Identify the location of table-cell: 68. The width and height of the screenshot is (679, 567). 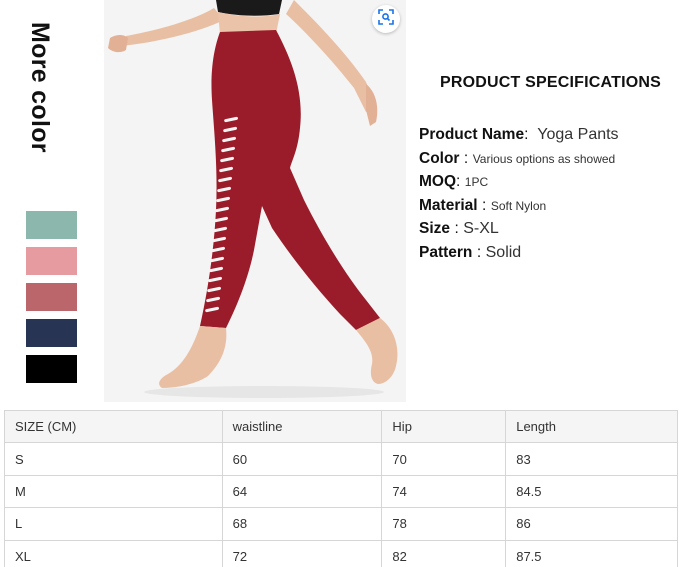
(302, 524).